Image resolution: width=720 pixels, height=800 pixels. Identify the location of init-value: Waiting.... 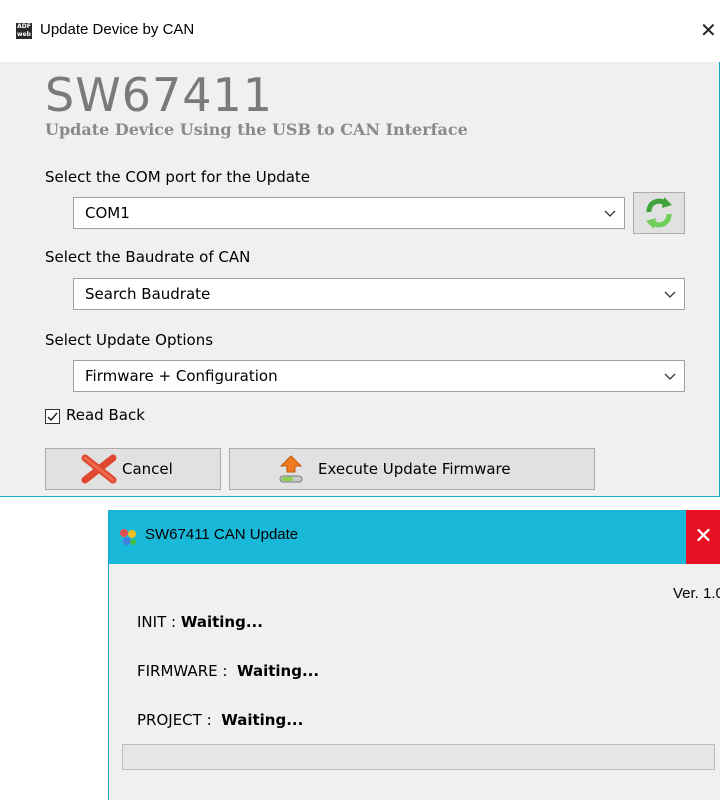
(221, 622).